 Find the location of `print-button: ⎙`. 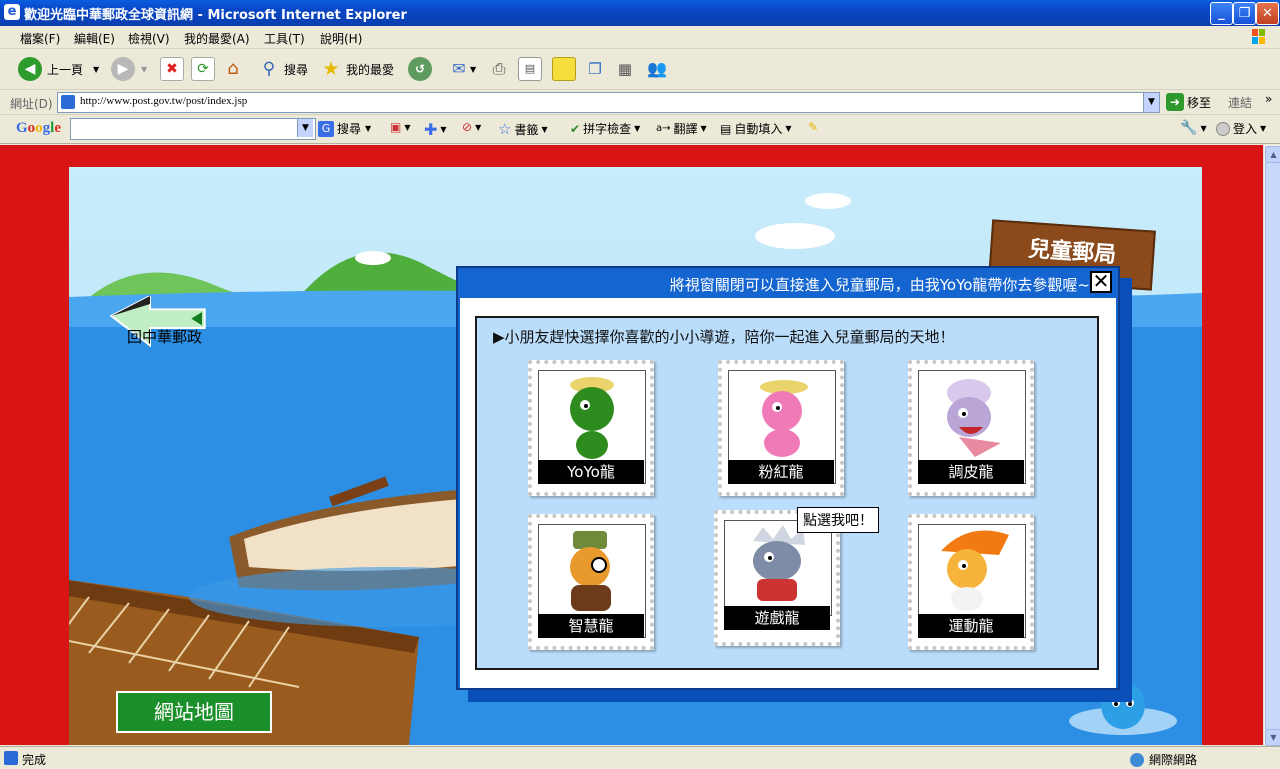

print-button: ⎙ is located at coordinates (499, 69).